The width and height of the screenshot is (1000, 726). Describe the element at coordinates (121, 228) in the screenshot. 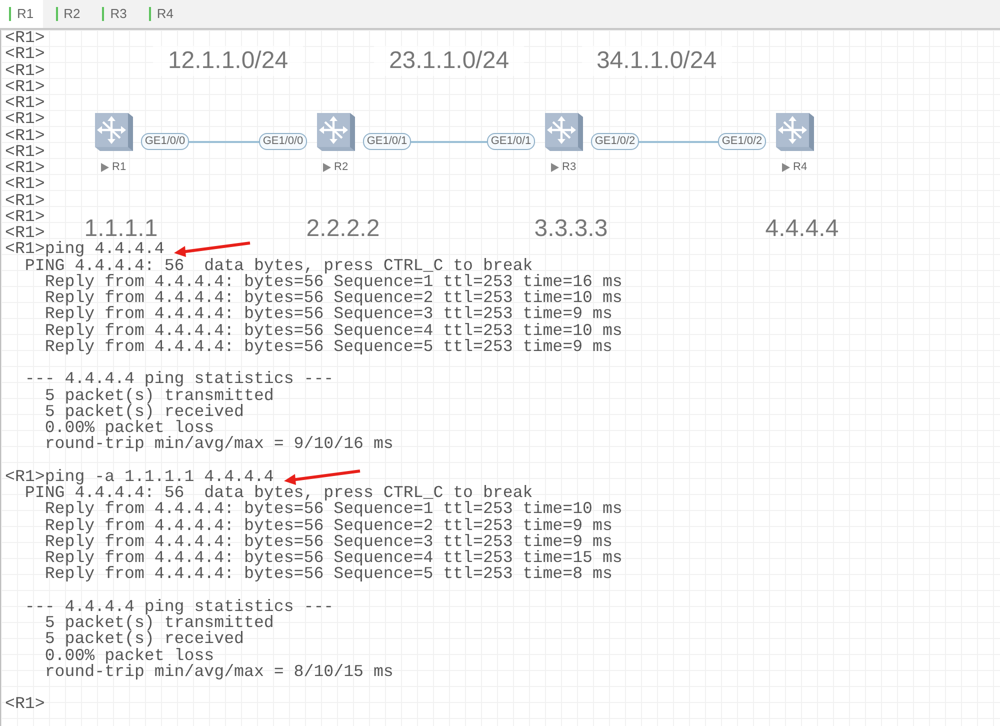

I see `loopback-label: 1.1.1.1` at that location.